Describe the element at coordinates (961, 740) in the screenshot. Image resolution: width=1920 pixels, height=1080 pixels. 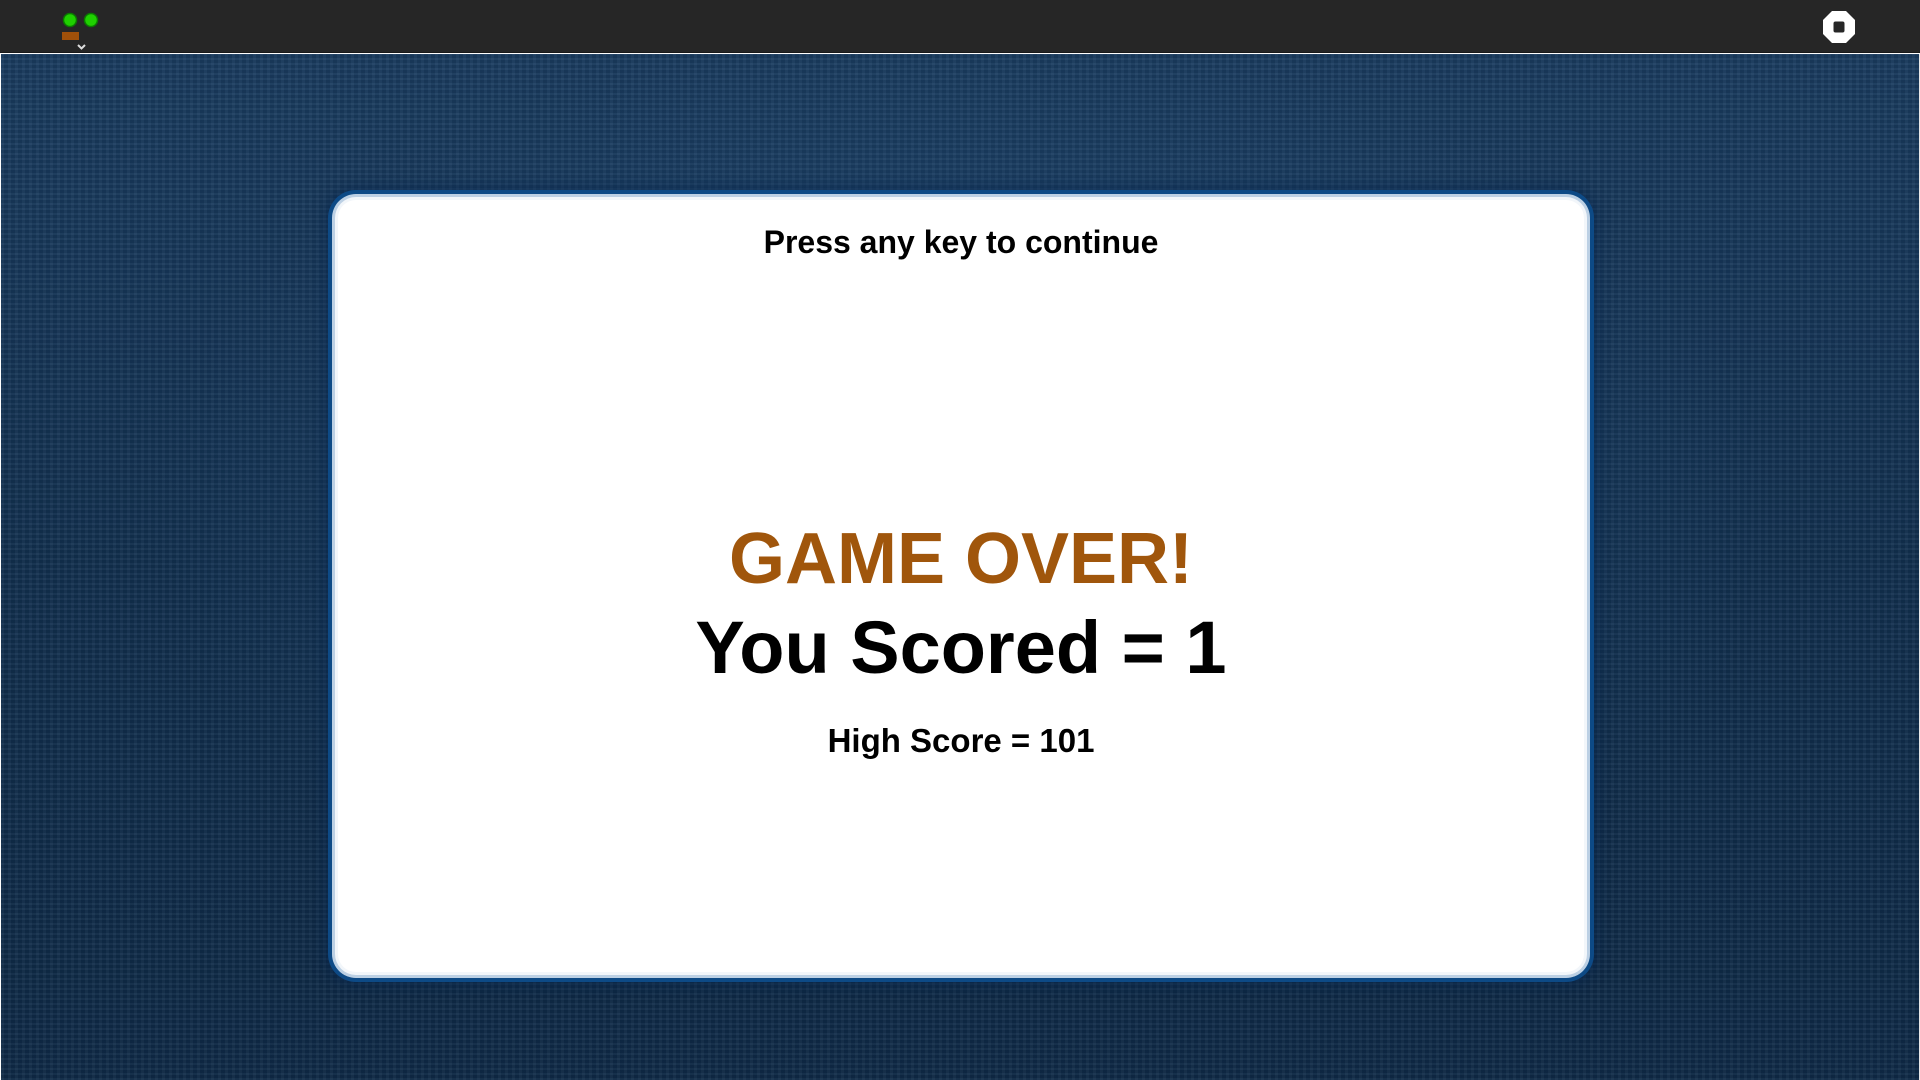
I see `high-score-text: High Score = 101` at that location.